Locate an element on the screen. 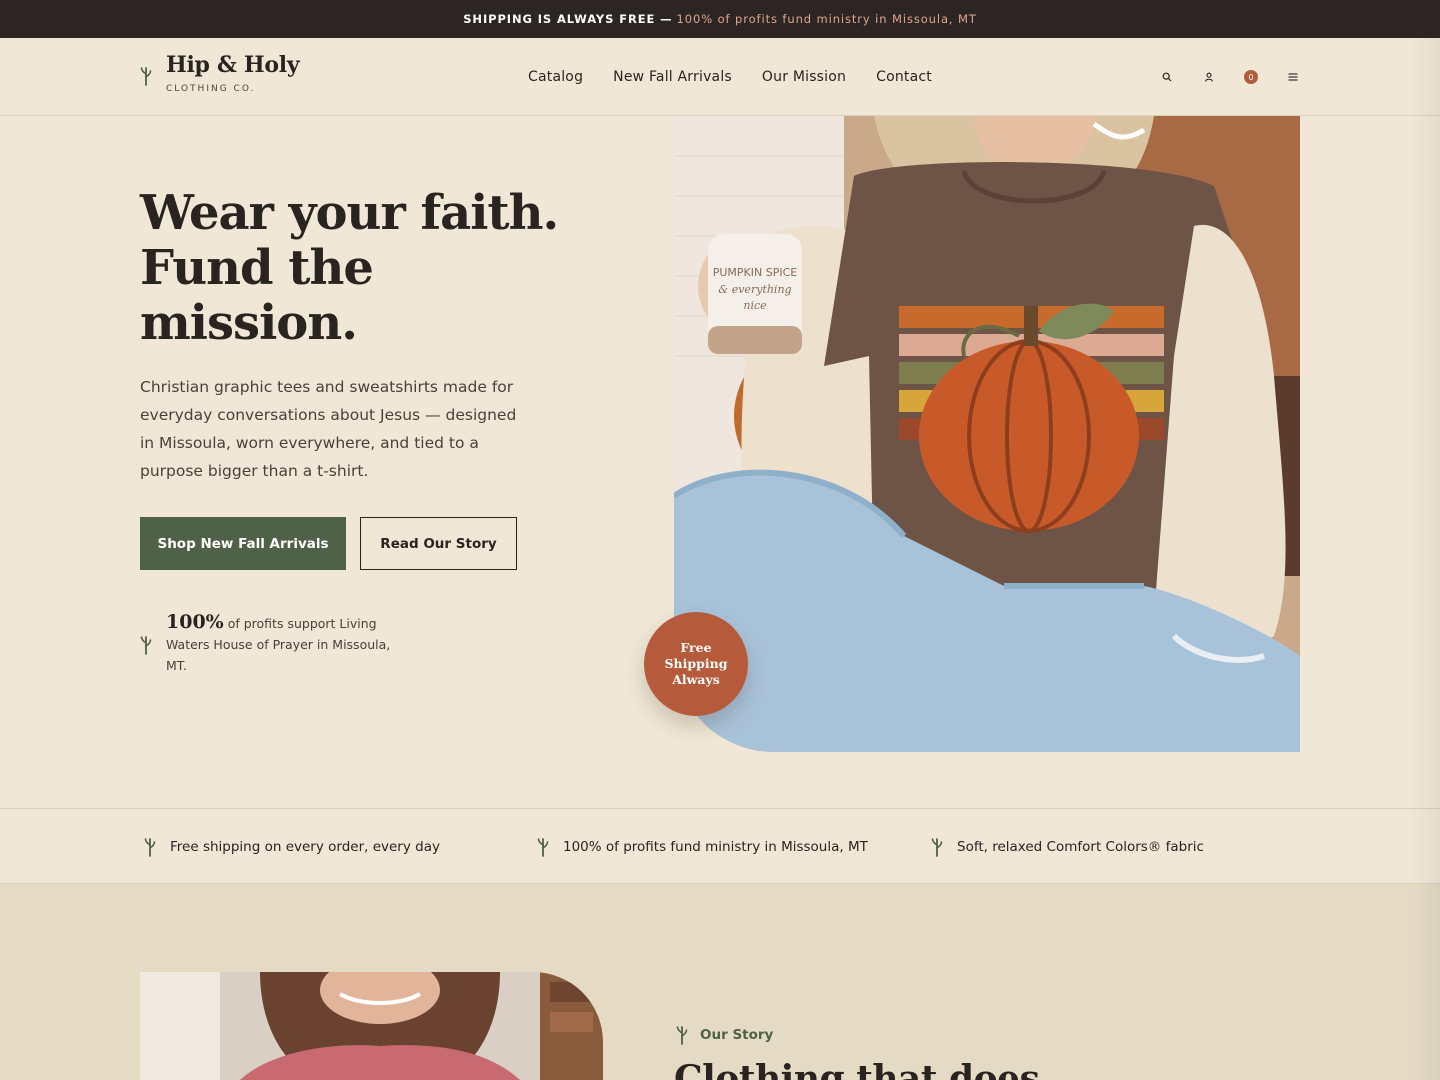 This screenshot has height=1080, width=1440. cart-icon: 0 is located at coordinates (1251, 77).